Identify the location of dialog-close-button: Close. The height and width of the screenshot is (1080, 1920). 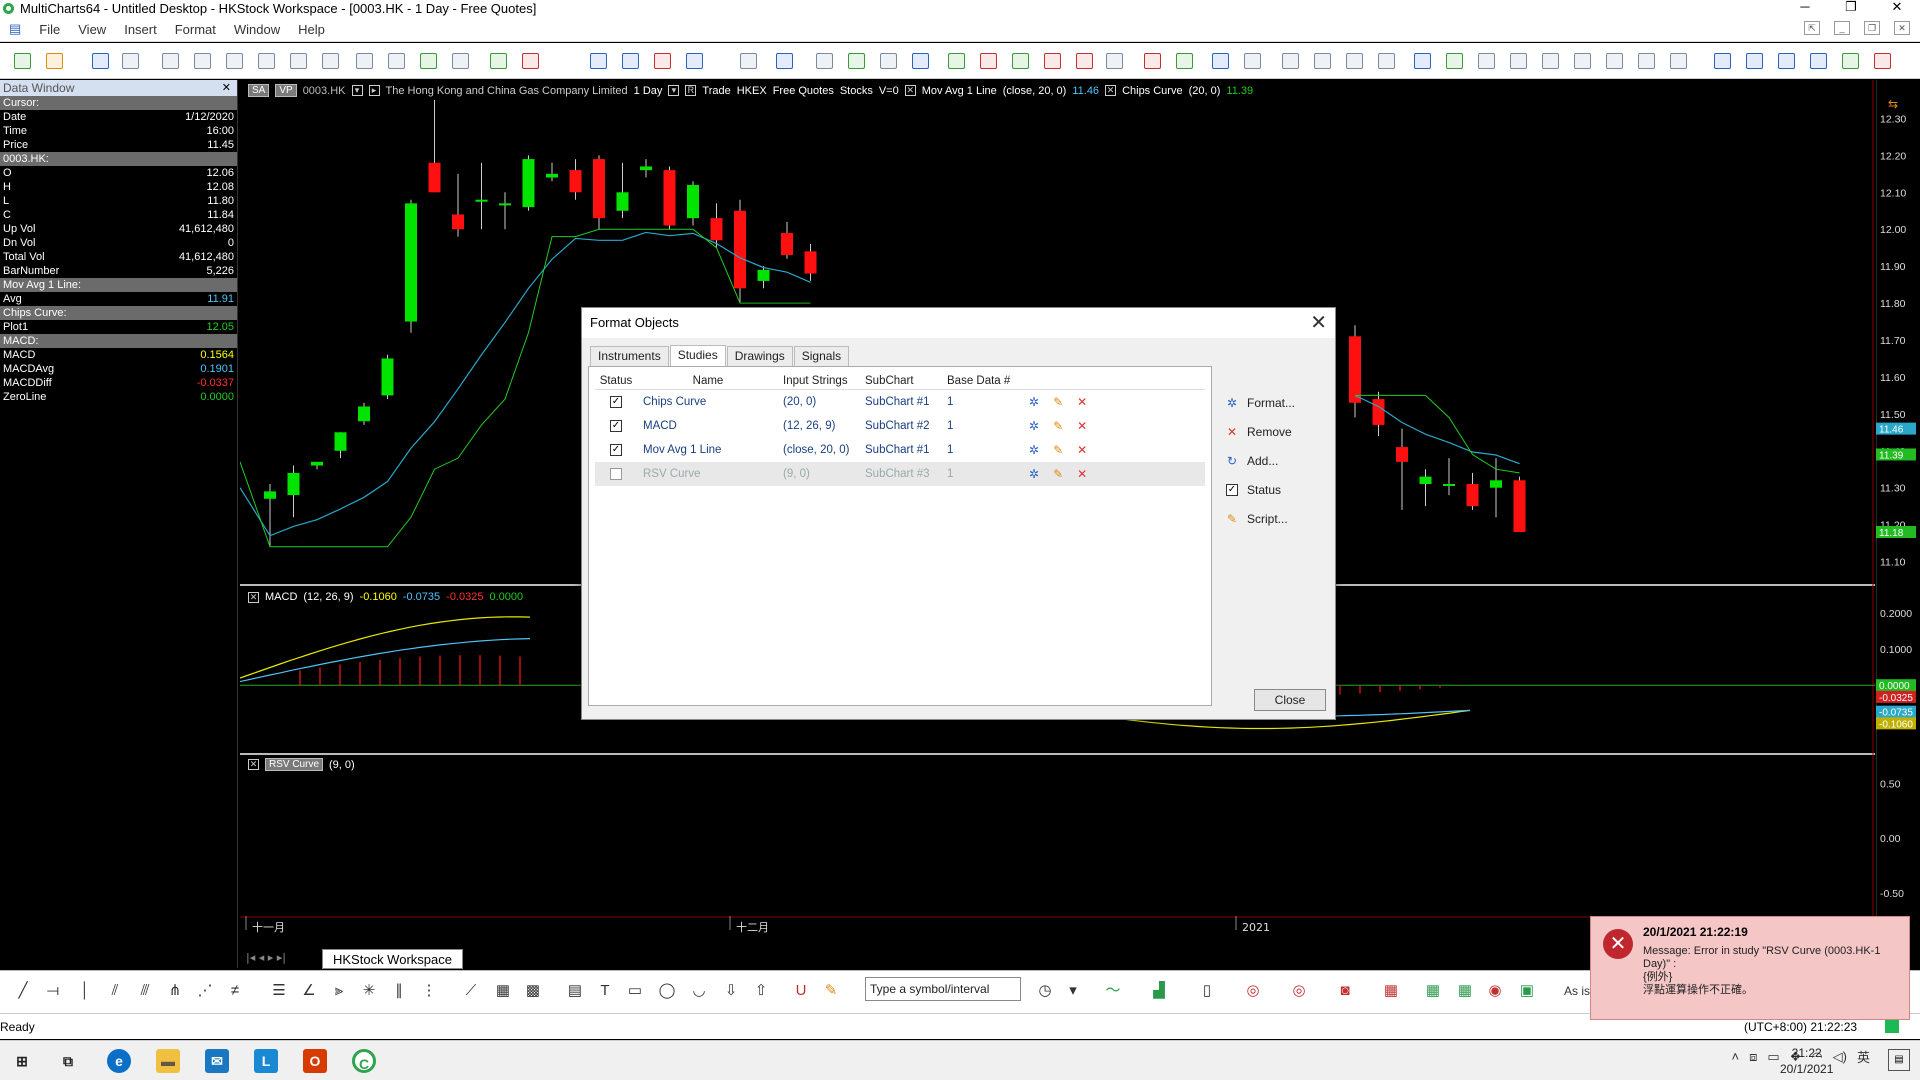
(1290, 700).